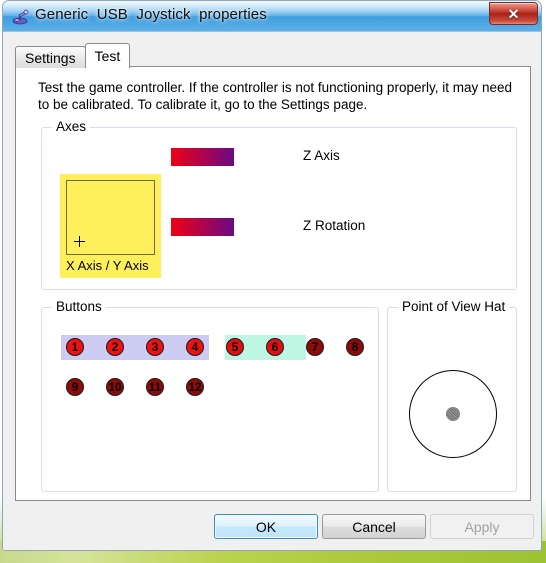 The image size is (546, 563). I want to click on joystick-icon, so click(20, 16).